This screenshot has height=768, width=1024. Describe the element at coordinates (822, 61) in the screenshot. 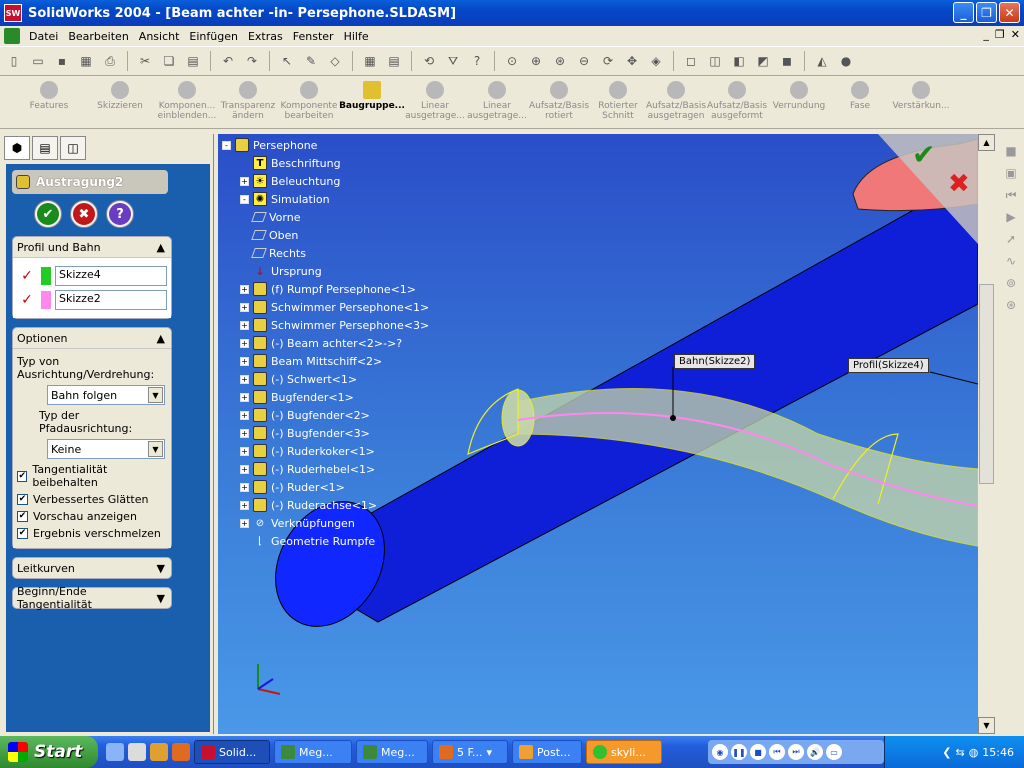

I see `section-view-icon: ◭` at that location.